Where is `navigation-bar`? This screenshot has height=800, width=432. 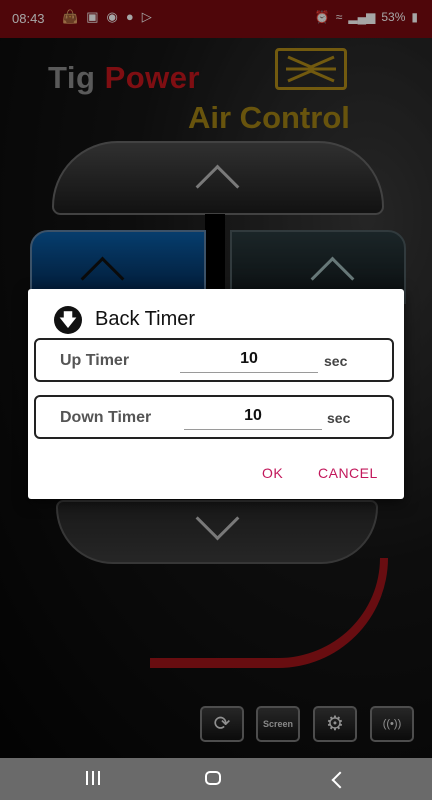
navigation-bar is located at coordinates (216, 779).